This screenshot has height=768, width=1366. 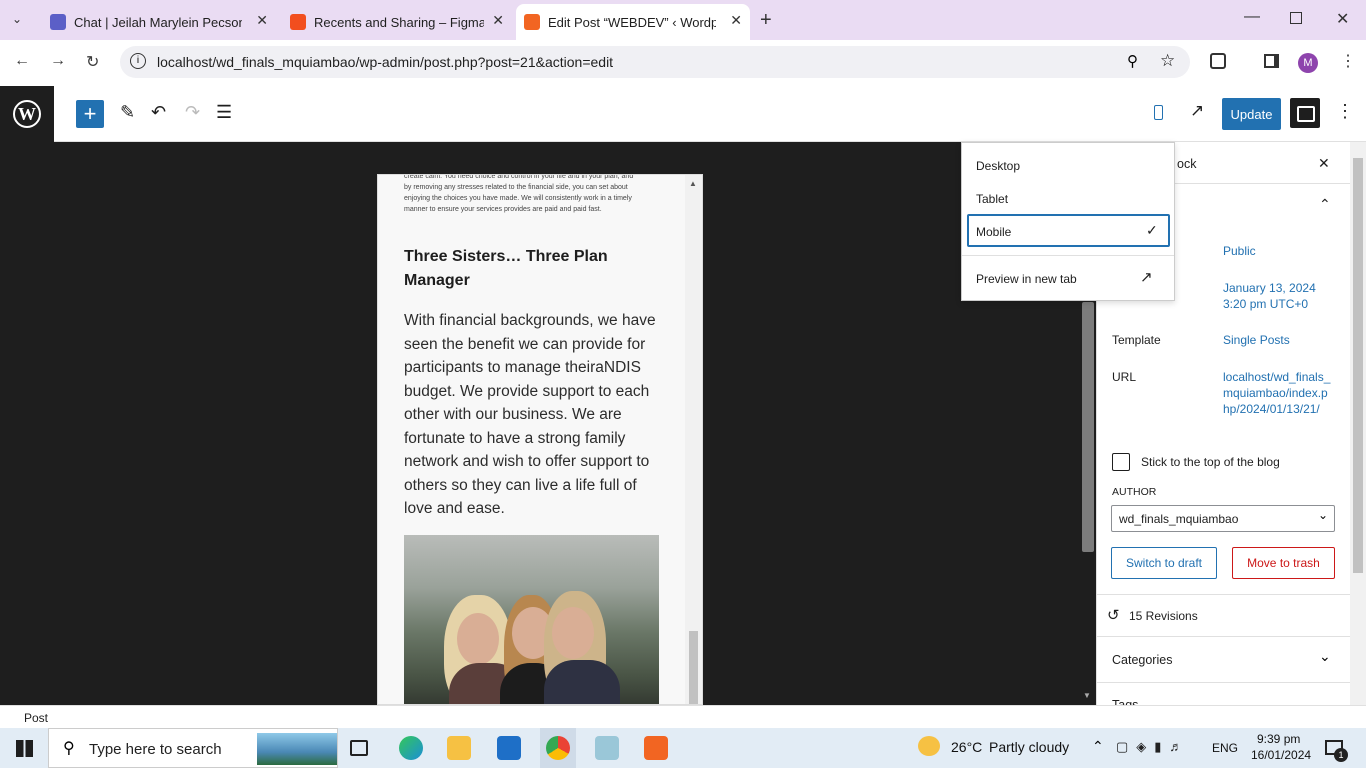 I want to click on edge-icon, so click(x=411, y=748).